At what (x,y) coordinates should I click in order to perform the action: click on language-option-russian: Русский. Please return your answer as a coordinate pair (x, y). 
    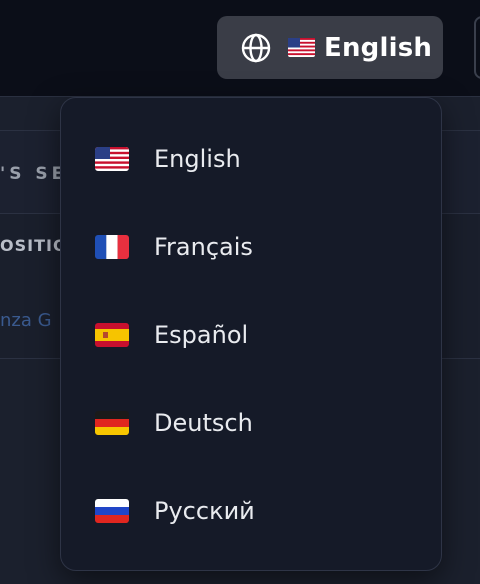
    Looking at the image, I should click on (251, 511).